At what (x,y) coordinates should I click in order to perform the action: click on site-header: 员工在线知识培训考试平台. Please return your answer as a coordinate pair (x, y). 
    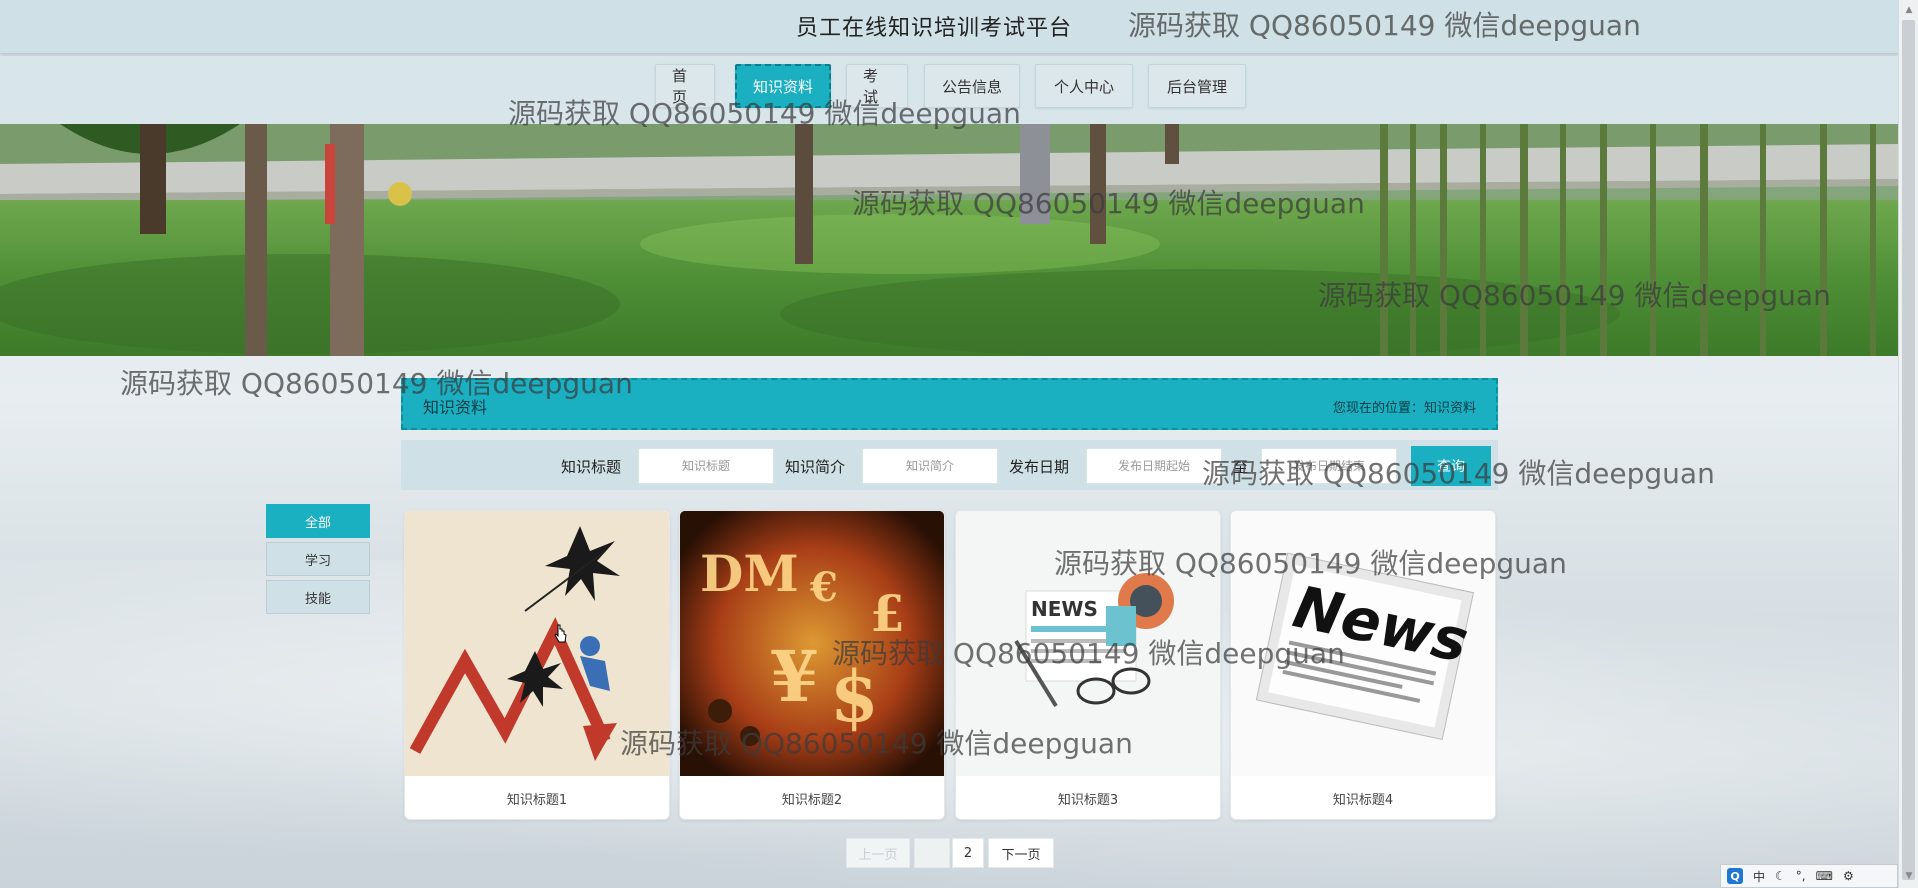
    Looking at the image, I should click on (949, 27).